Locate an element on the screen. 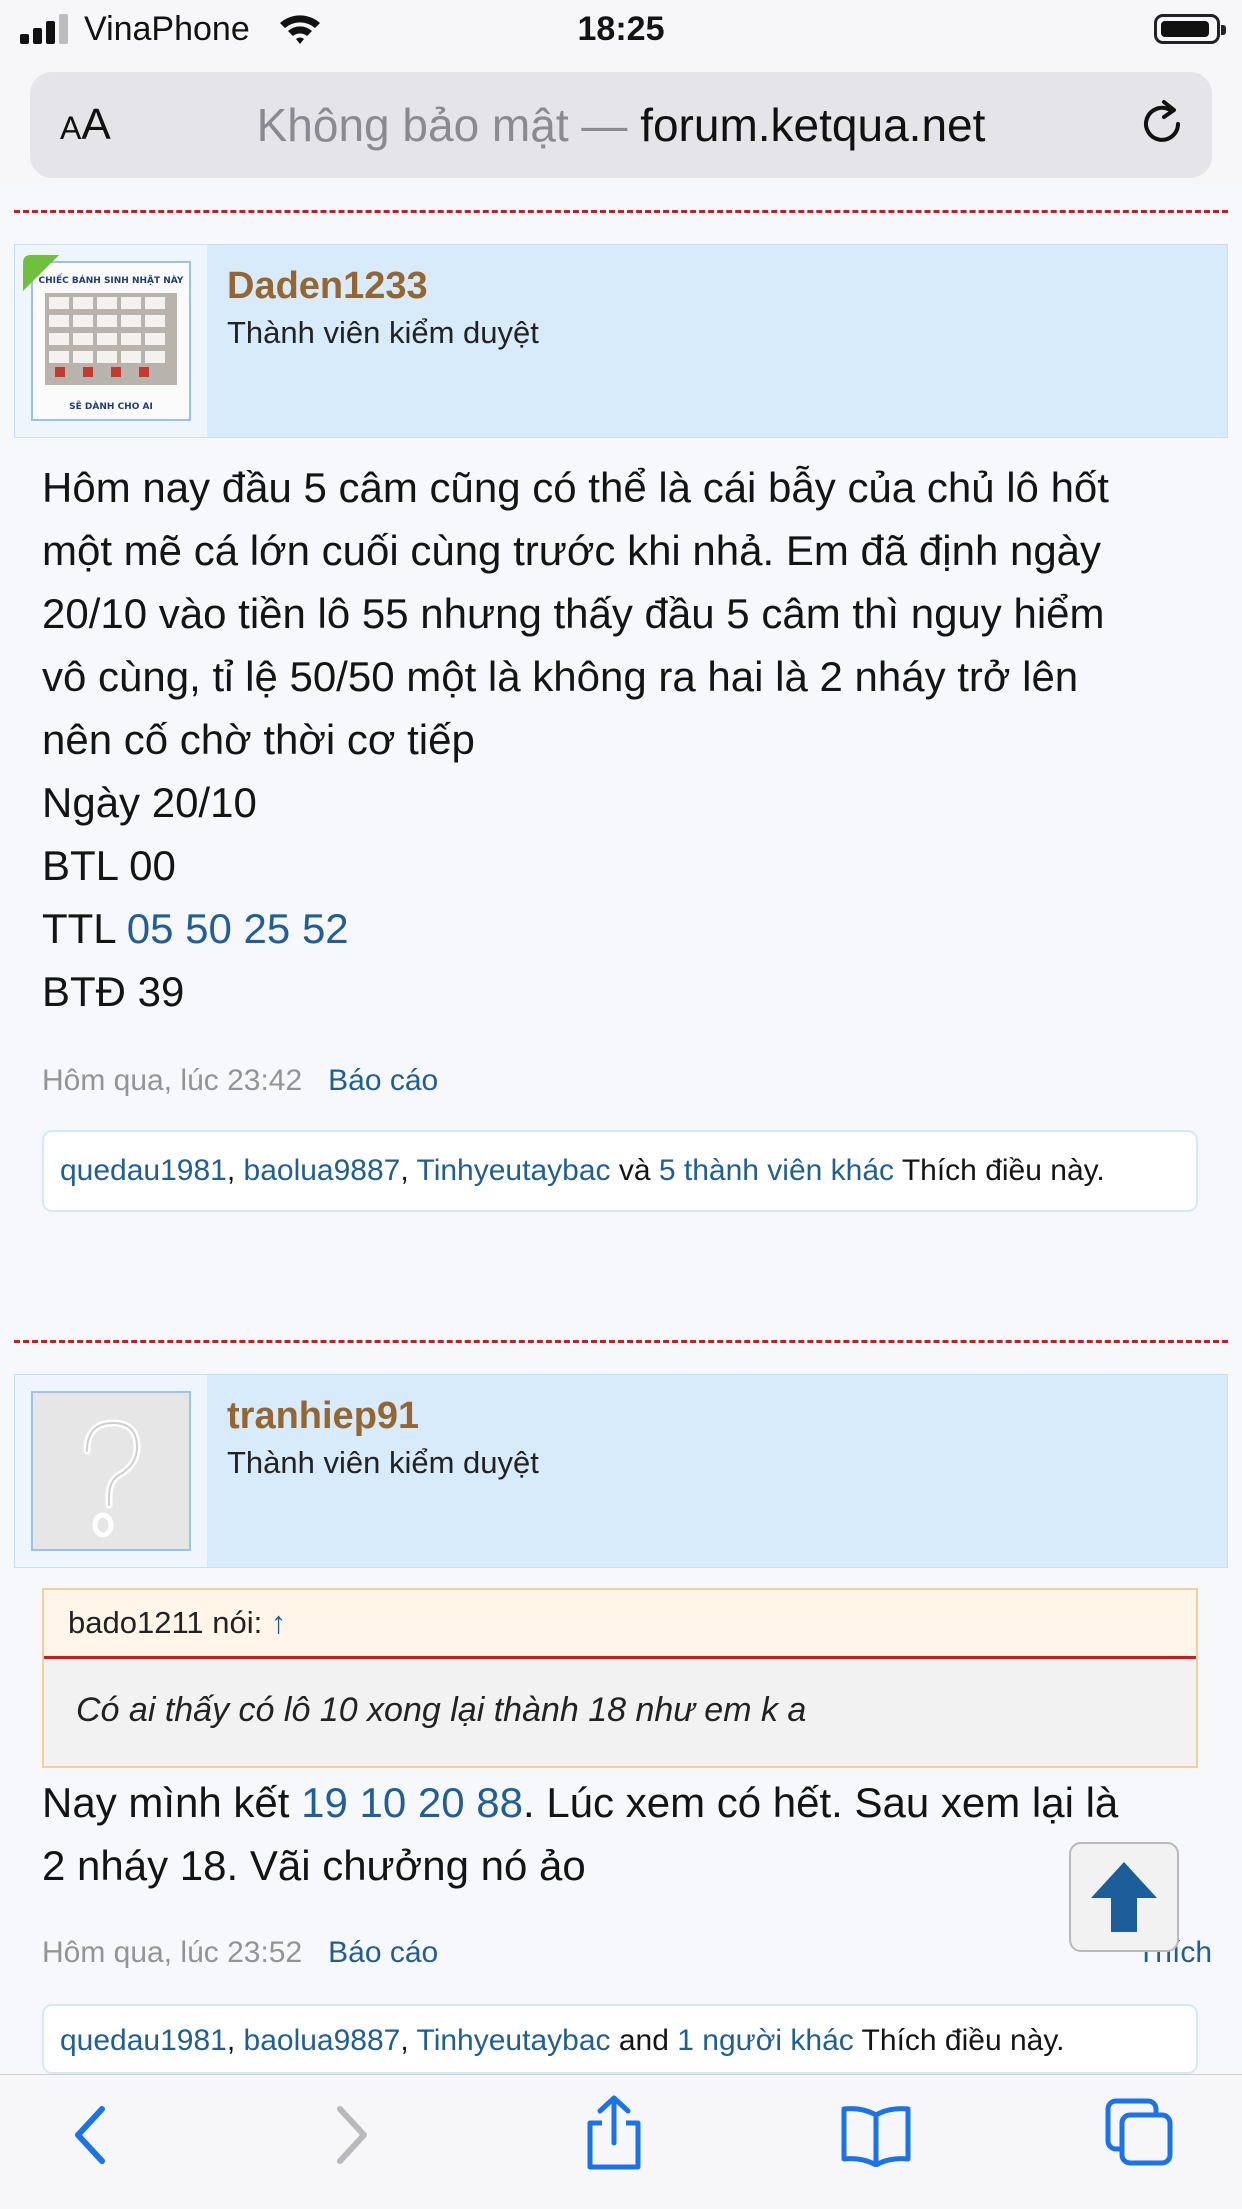  address-bar: AA Không bảo mật — forum.ketqua.net is located at coordinates (621, 124).